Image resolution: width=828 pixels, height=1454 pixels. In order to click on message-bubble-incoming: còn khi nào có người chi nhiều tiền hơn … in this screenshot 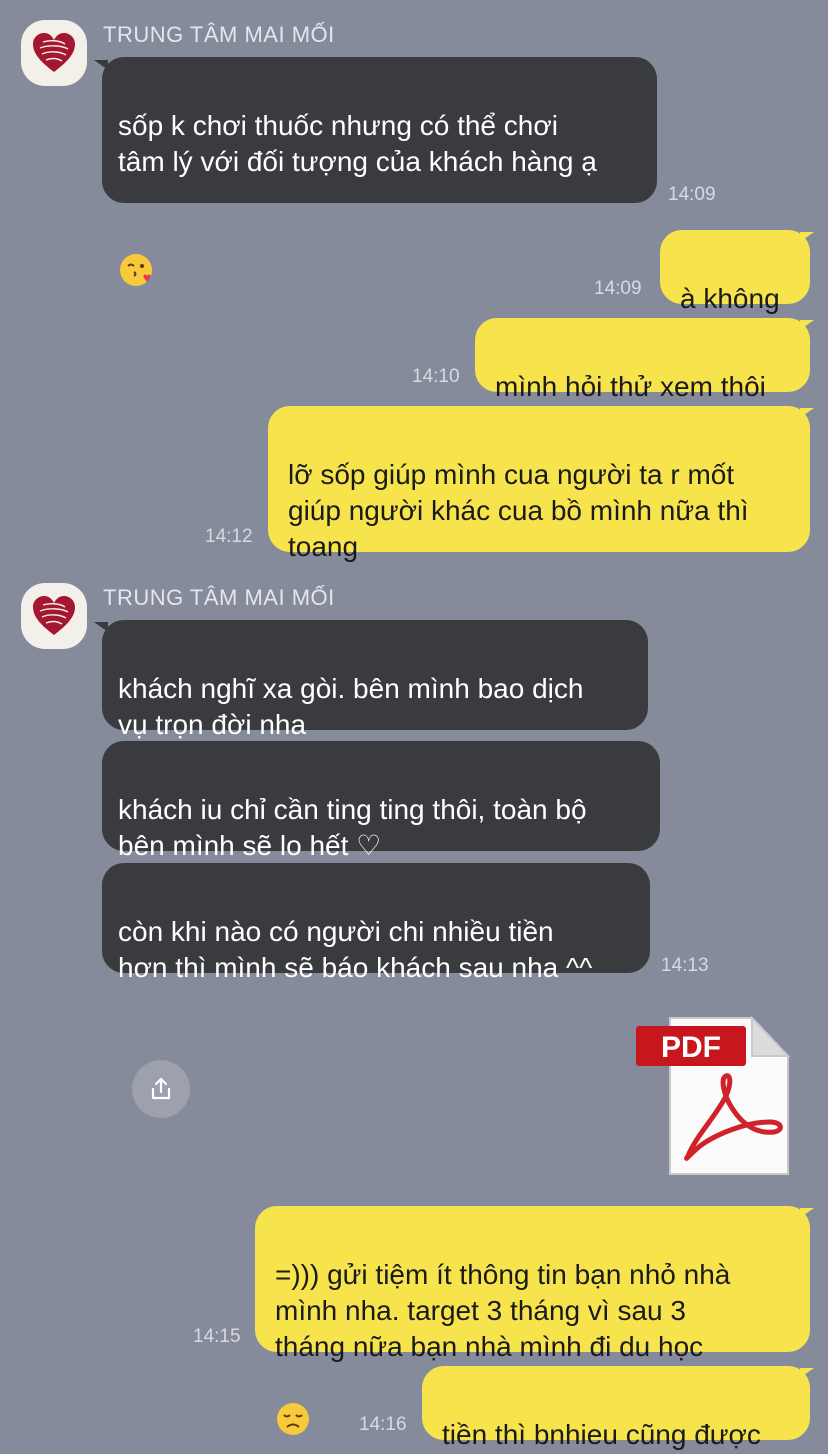, I will do `click(376, 923)`.